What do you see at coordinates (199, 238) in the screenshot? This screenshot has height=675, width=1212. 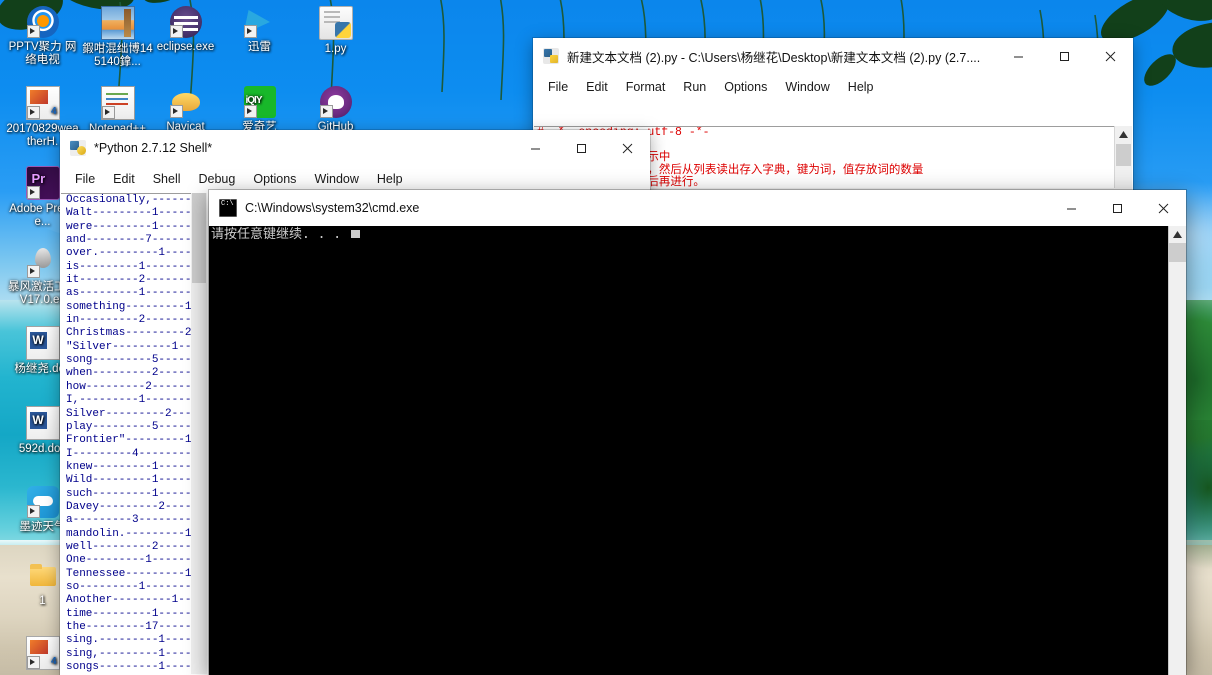 I see `shell-scroll-thumb` at bounding box center [199, 238].